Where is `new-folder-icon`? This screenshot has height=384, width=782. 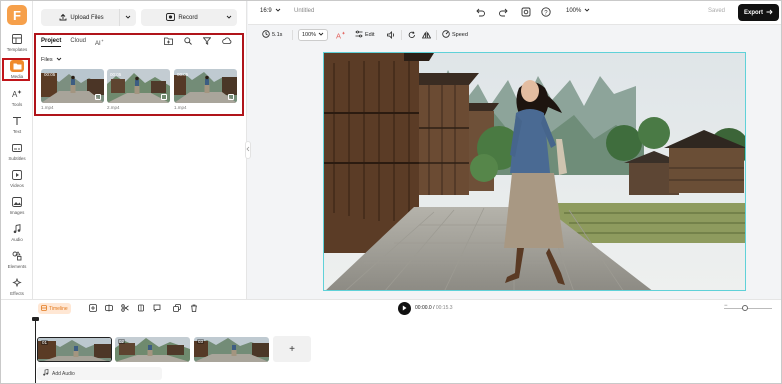
new-folder-icon is located at coordinates (168, 42).